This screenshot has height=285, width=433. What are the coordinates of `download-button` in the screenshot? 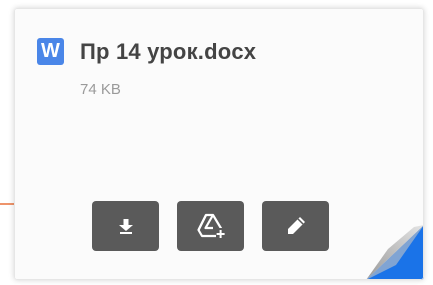 It's located at (125, 226).